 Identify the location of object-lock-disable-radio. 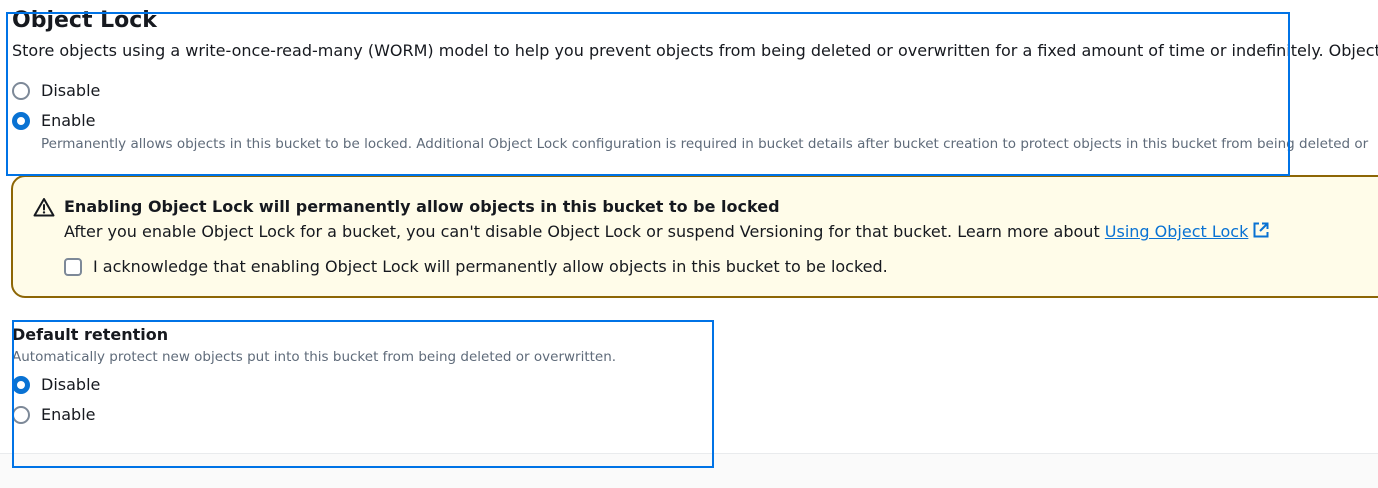
(21, 90).